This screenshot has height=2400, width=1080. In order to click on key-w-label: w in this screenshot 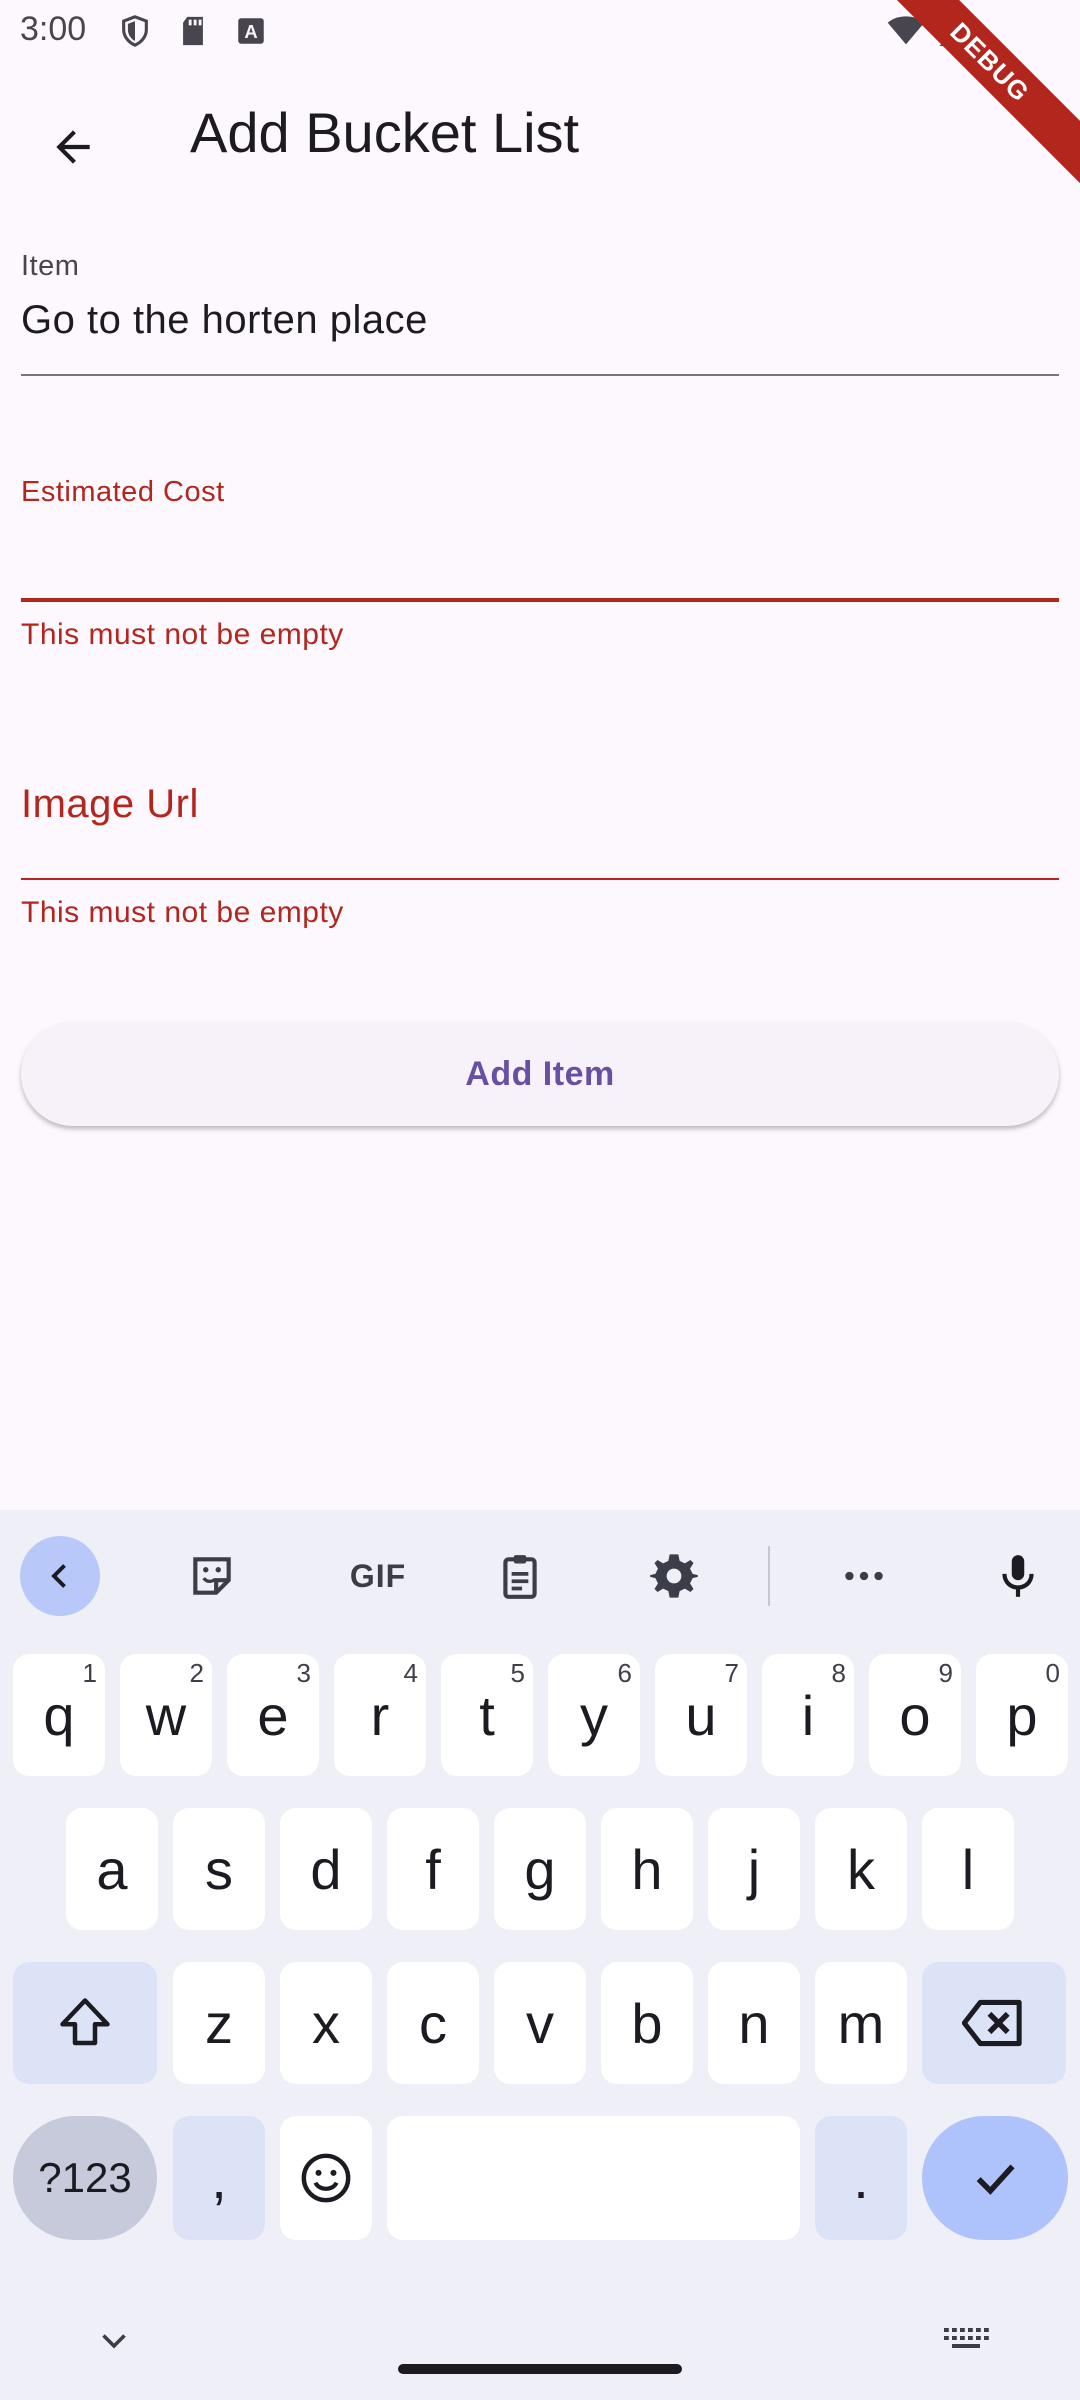, I will do `click(166, 1715)`.